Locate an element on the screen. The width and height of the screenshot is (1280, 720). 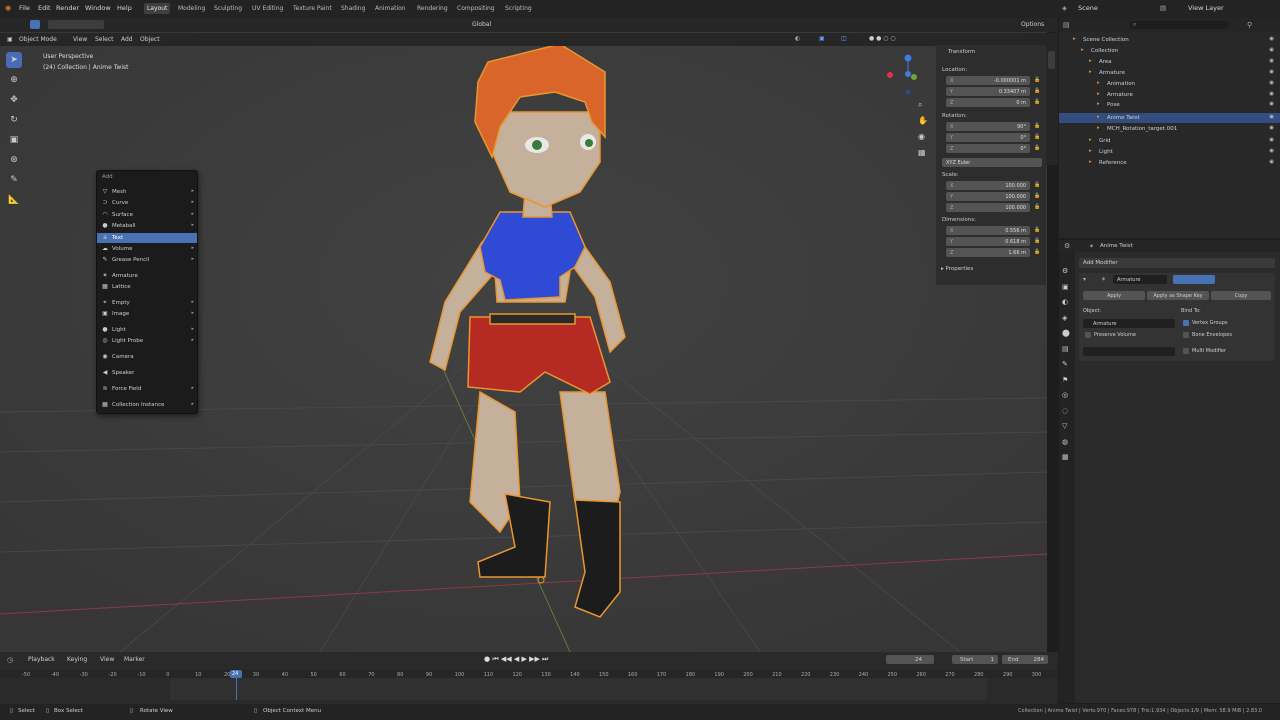
scale-tool-icon: ▣ is located at coordinates (14, 140).